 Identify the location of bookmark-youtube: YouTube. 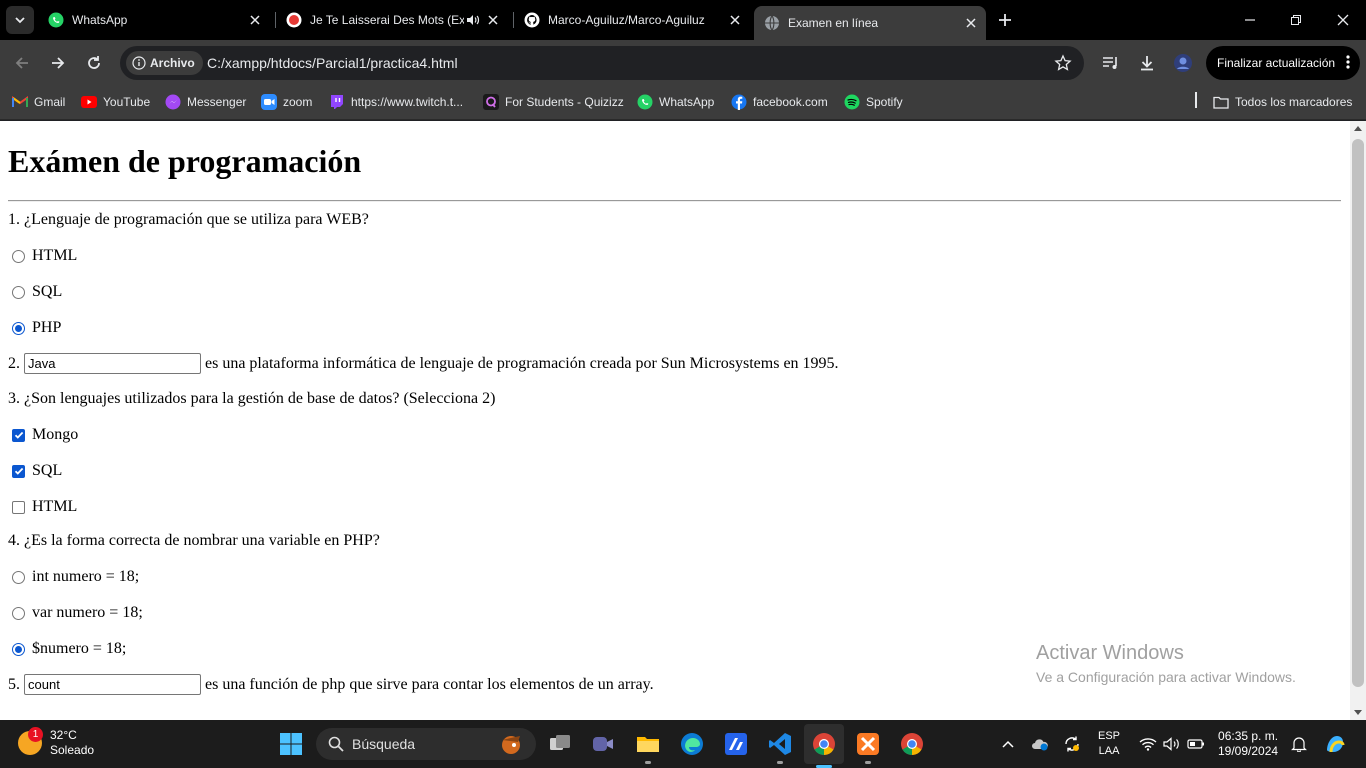
(115, 102).